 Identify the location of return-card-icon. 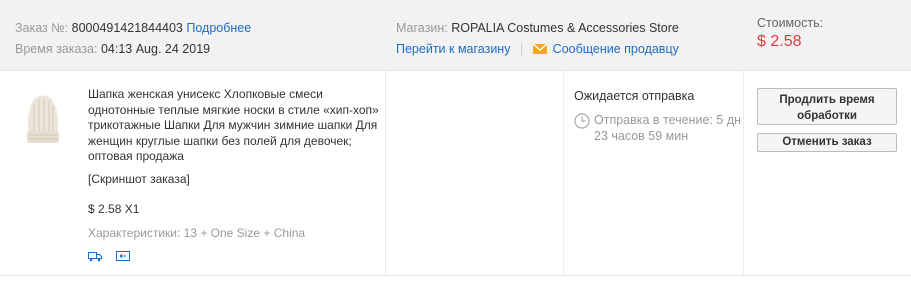
(123, 256).